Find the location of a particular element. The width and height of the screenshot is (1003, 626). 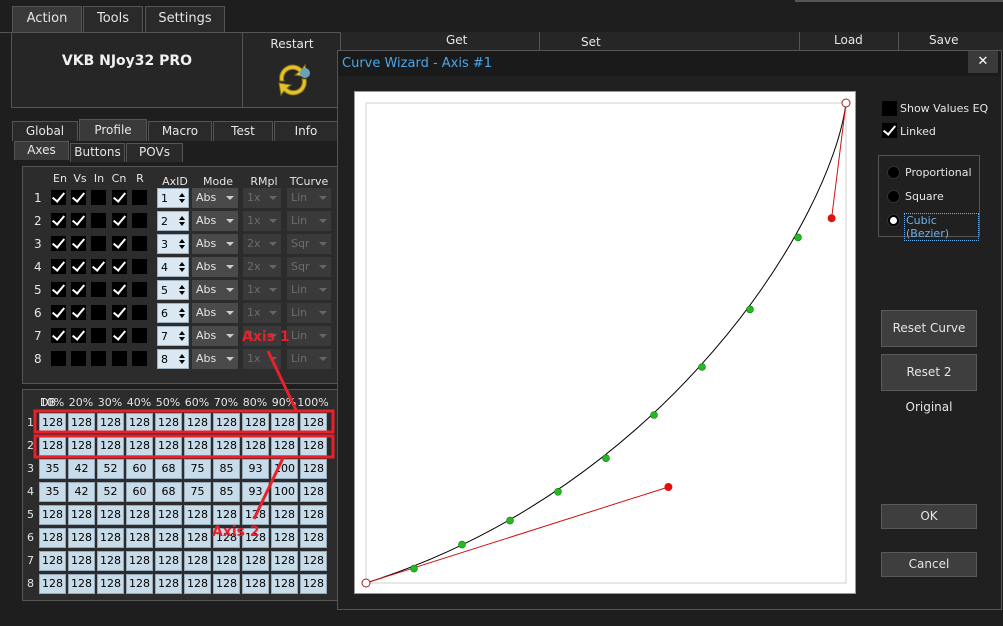

save-button: Save is located at coordinates (943, 40).